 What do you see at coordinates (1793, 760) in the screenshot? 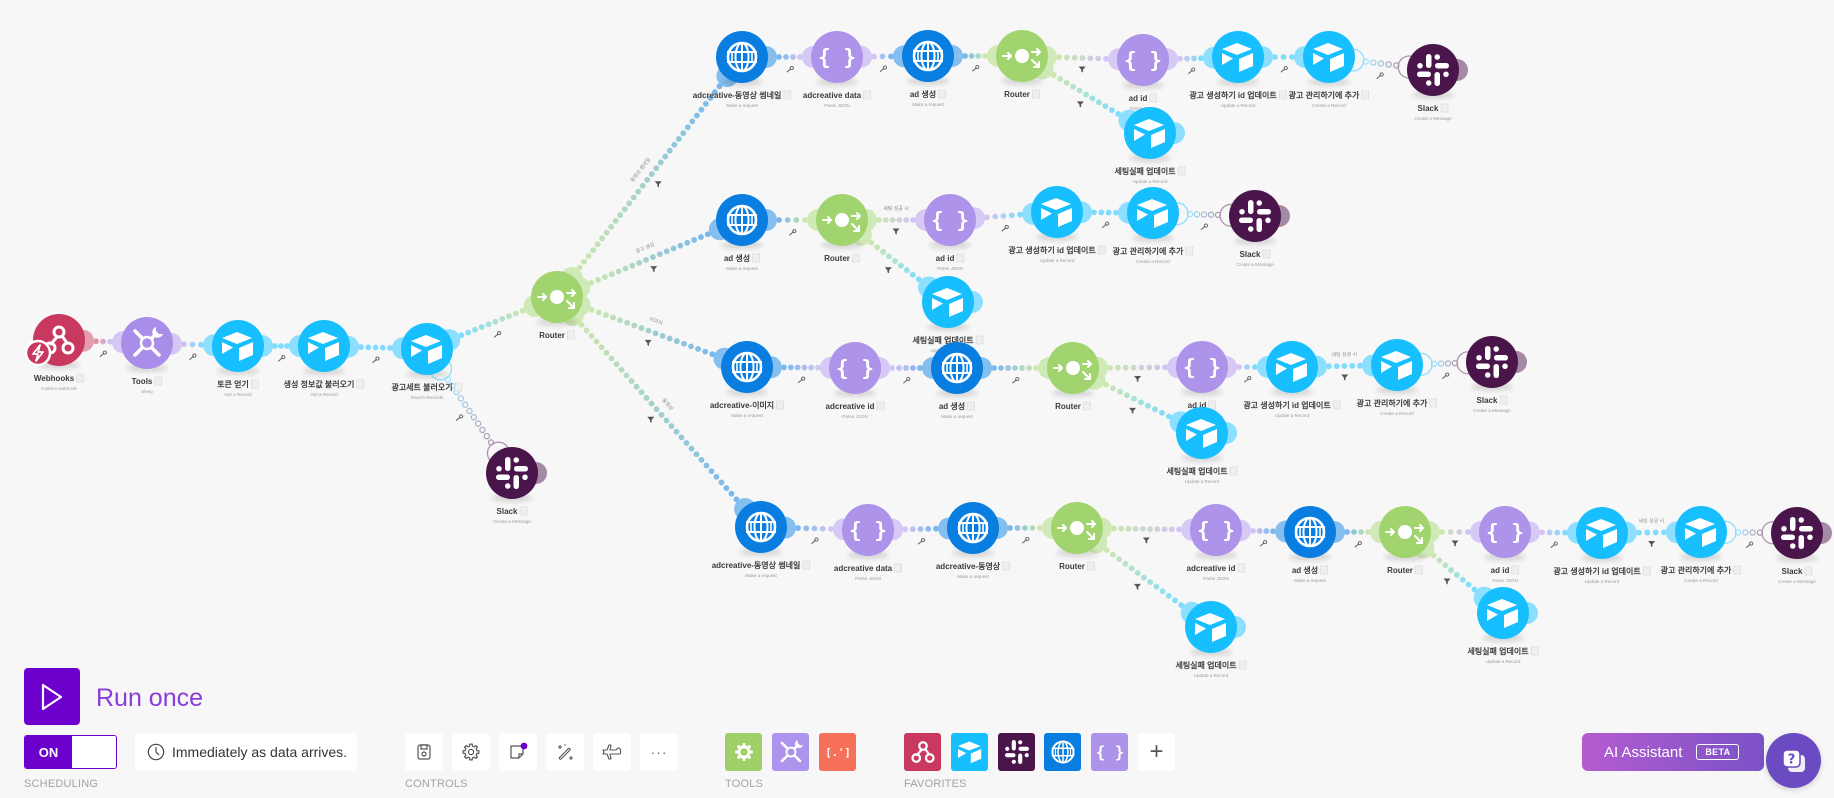
I see `help-button: ?` at bounding box center [1793, 760].